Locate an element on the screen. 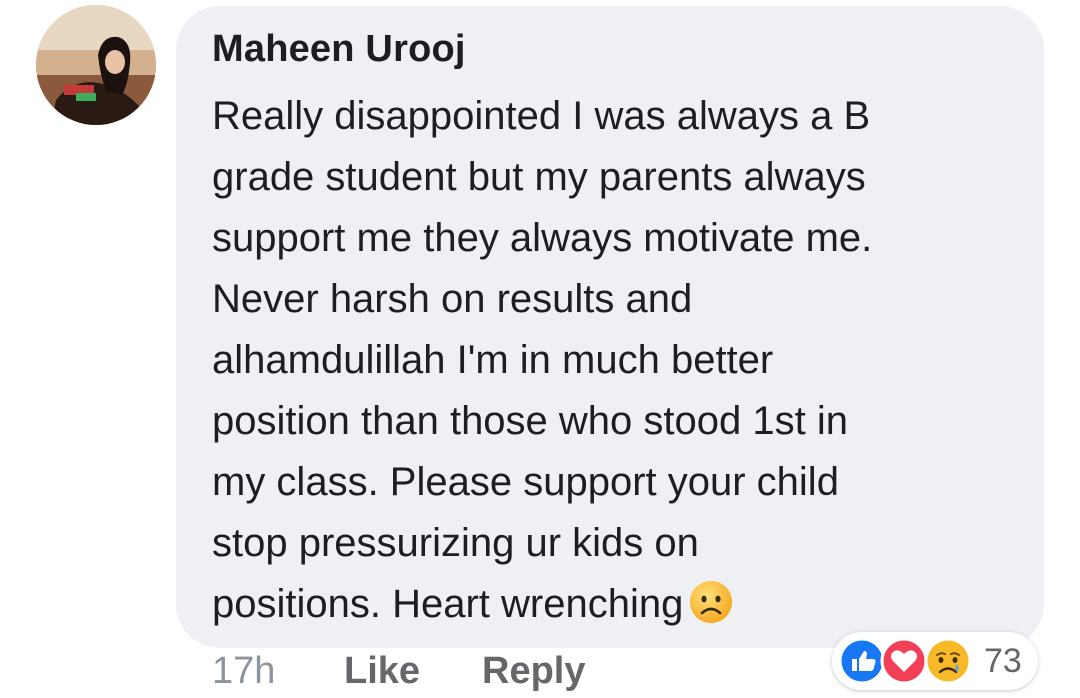 This screenshot has height=698, width=1080. avatar-photo is located at coordinates (96, 65).